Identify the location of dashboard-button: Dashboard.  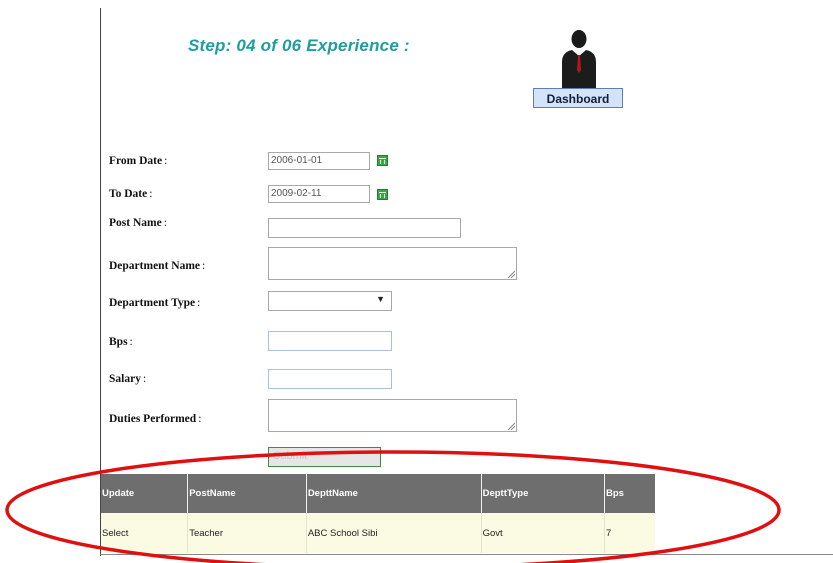
(578, 98).